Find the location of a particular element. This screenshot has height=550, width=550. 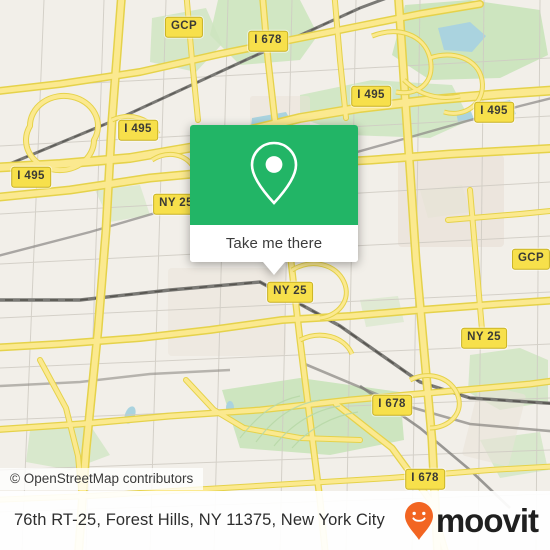

card-icon-area is located at coordinates (274, 175).